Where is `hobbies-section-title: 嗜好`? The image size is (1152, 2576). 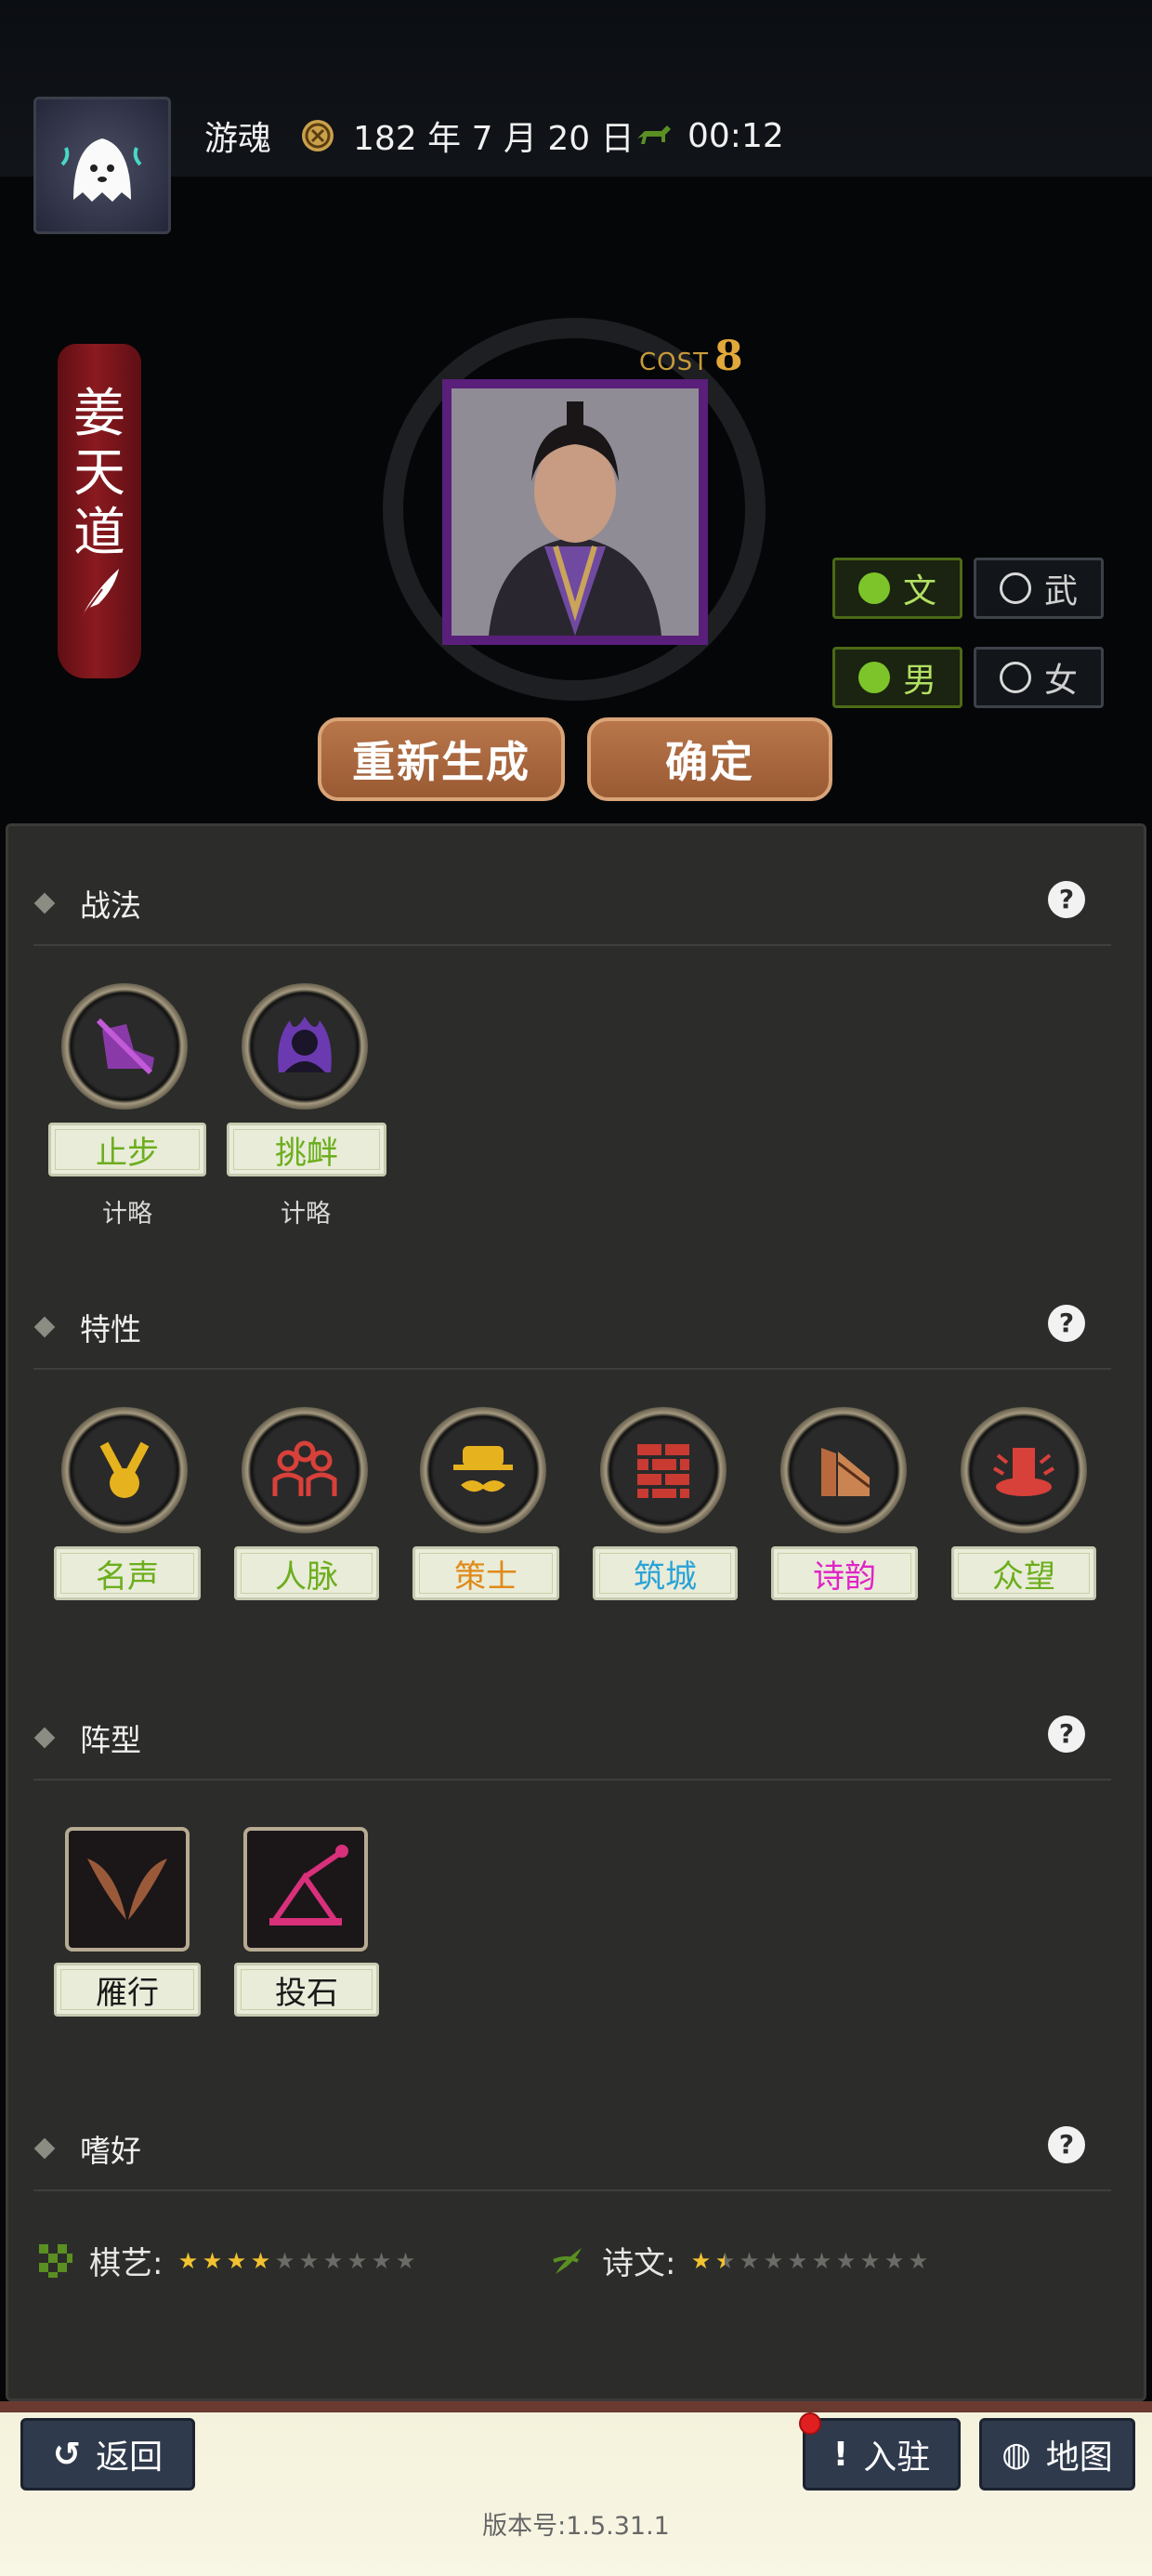 hobbies-section-title: 嗜好 is located at coordinates (87, 2148).